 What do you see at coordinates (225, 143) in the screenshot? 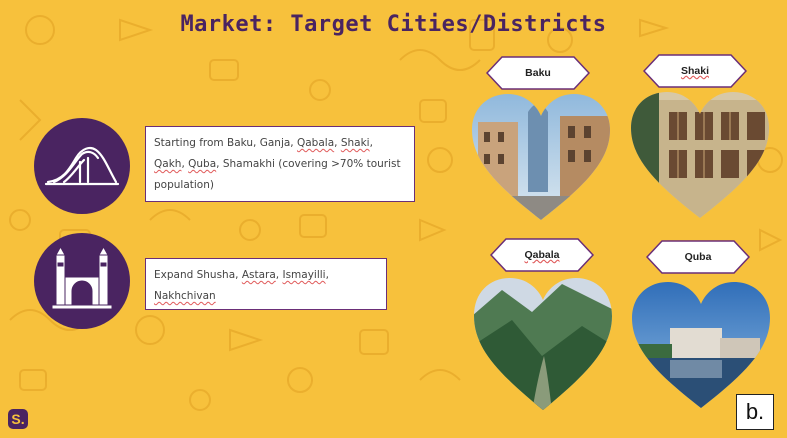
I see `text-segment: Starting from Baku, Ganja,` at bounding box center [225, 143].